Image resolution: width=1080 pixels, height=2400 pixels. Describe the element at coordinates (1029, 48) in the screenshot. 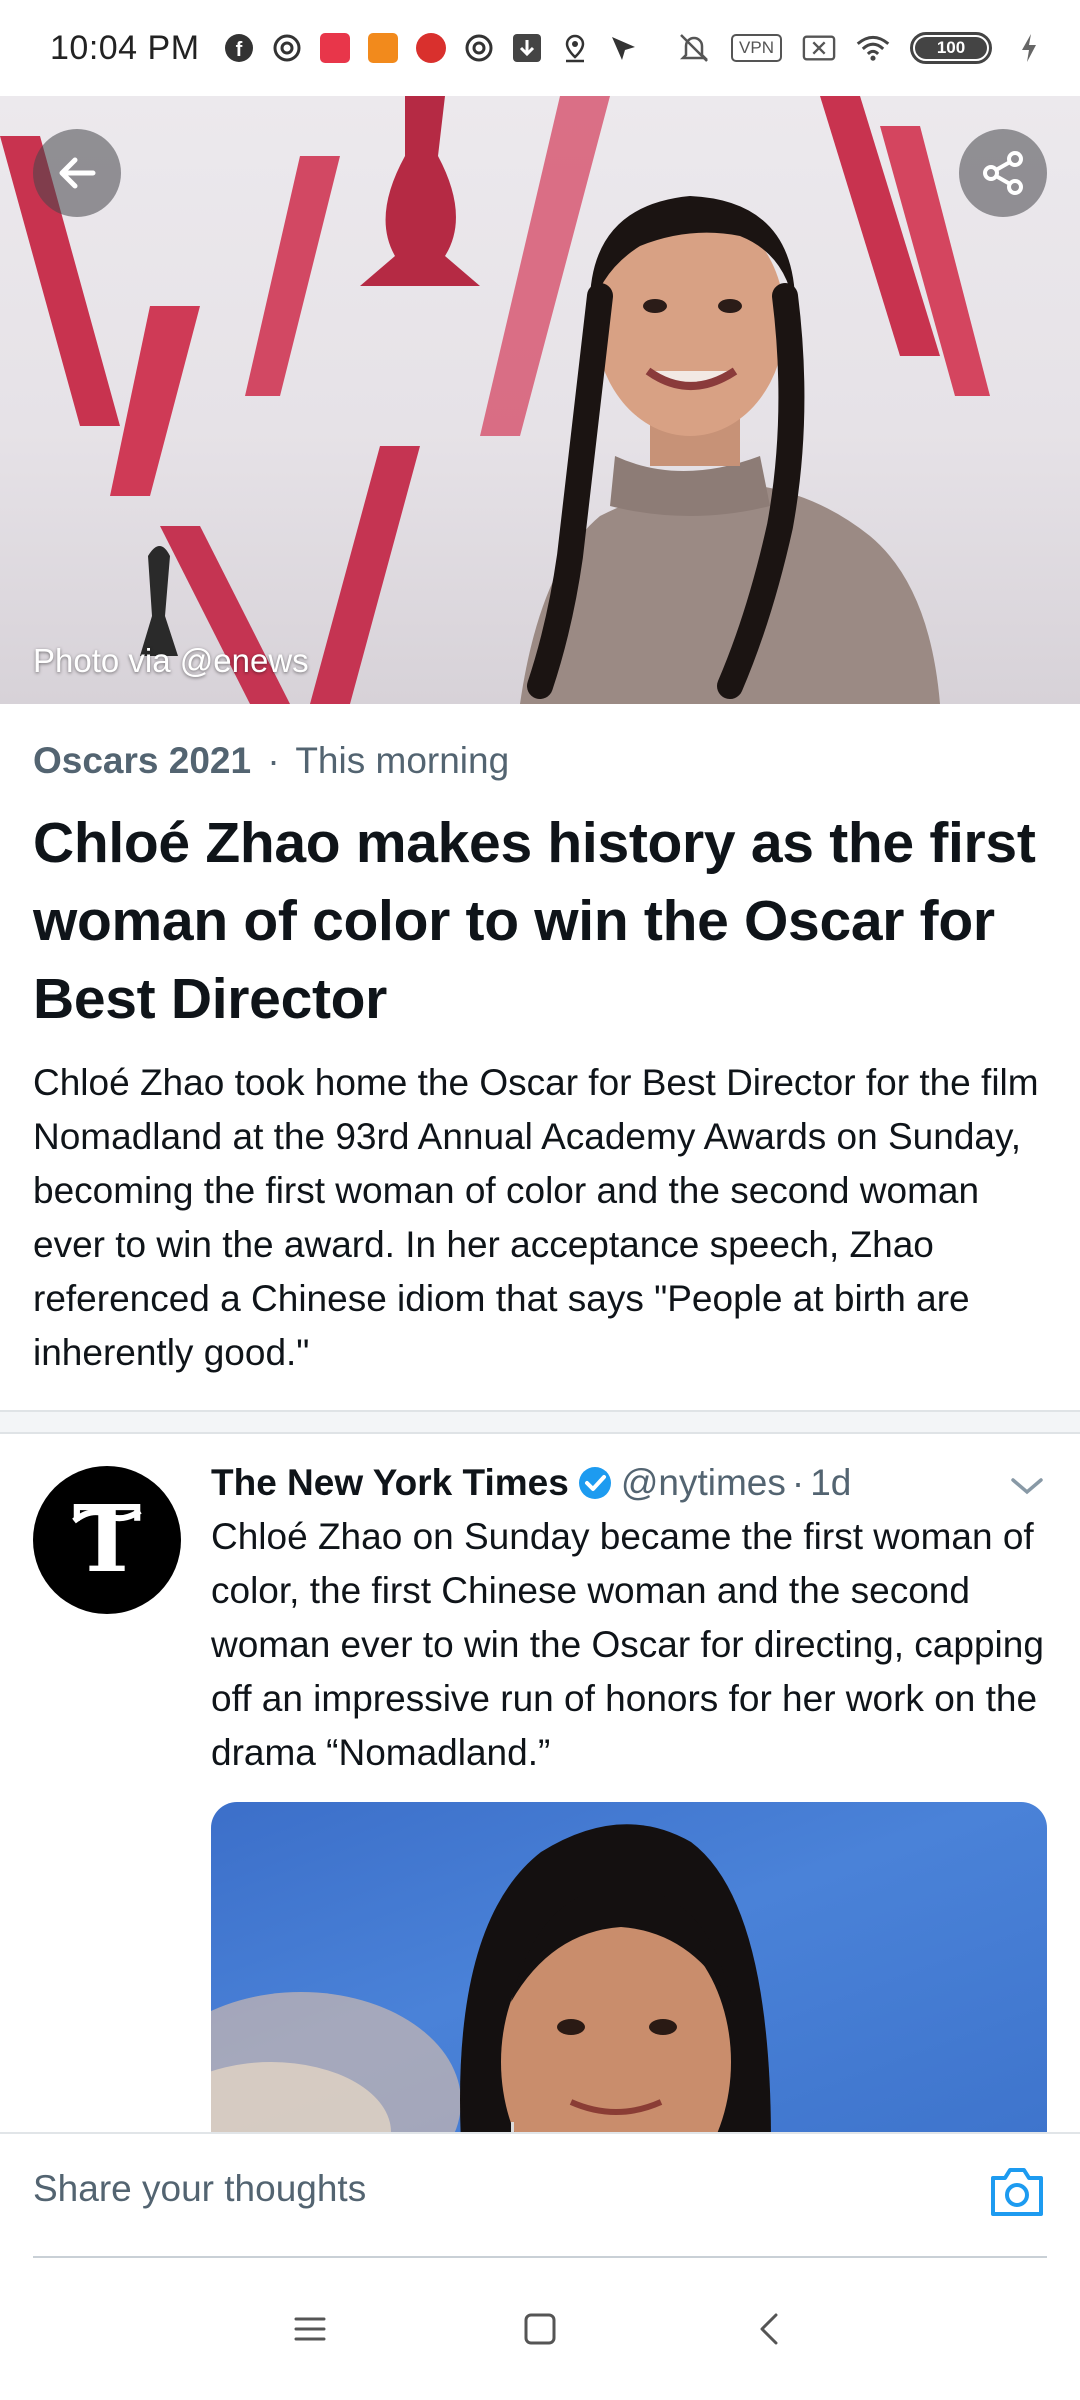

I see `charging-icon` at that location.